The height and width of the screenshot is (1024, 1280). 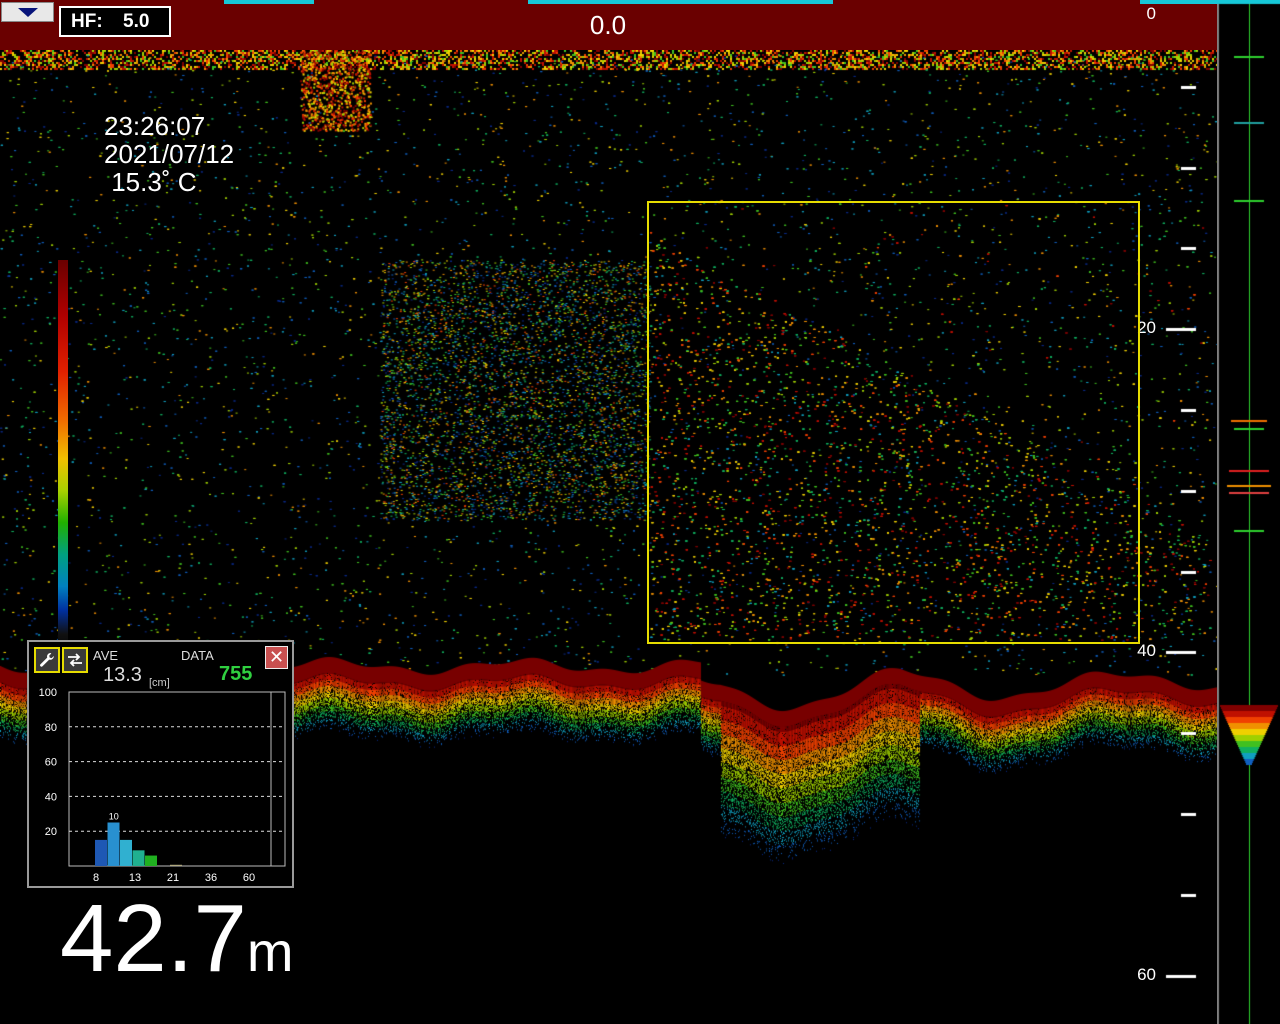 I want to click on histogram-y-tick-label: 40, so click(x=51, y=797).